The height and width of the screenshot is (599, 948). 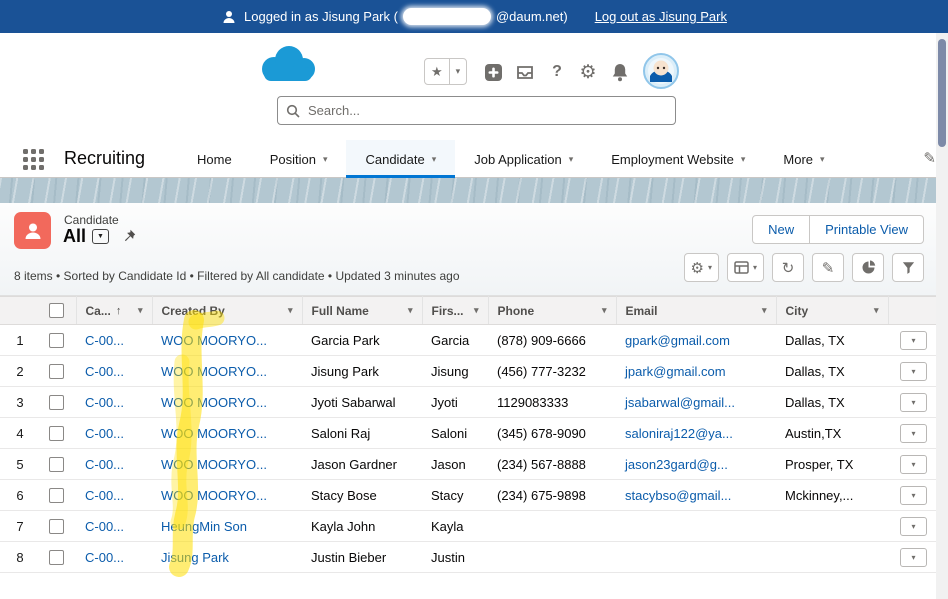 What do you see at coordinates (552, 310) in the screenshot?
I see `header-phone: Phone ▾` at bounding box center [552, 310].